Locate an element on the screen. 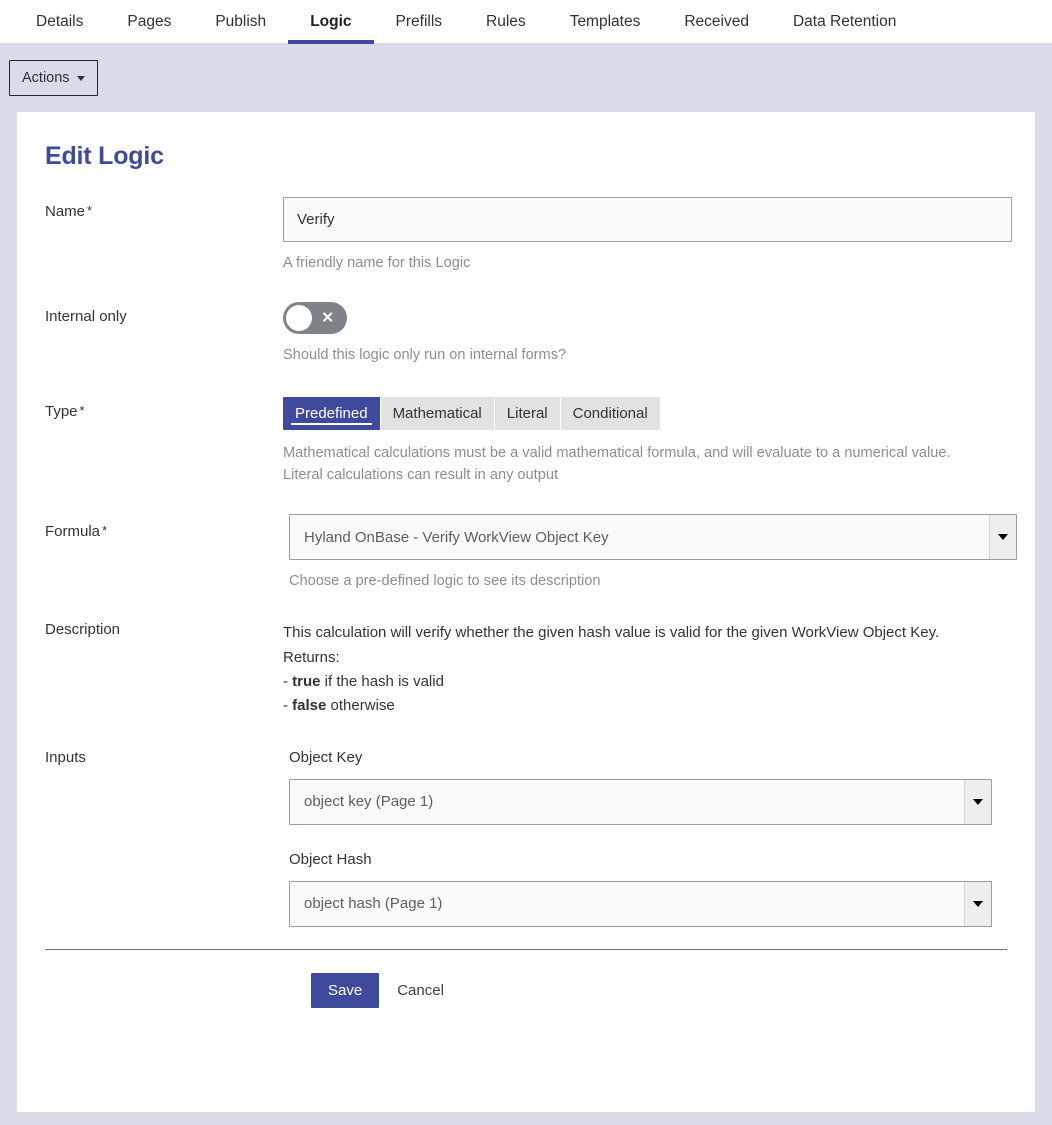 The height and width of the screenshot is (1125, 1052). tab-label: Data Retention is located at coordinates (844, 21).